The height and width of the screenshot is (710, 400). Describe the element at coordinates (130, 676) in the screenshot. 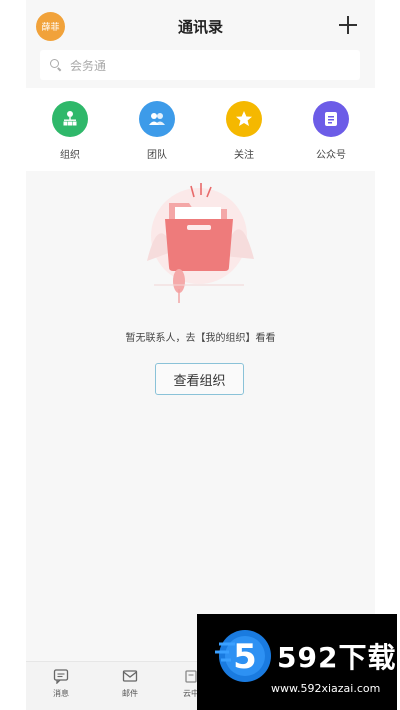

I see `mail-icon` at that location.